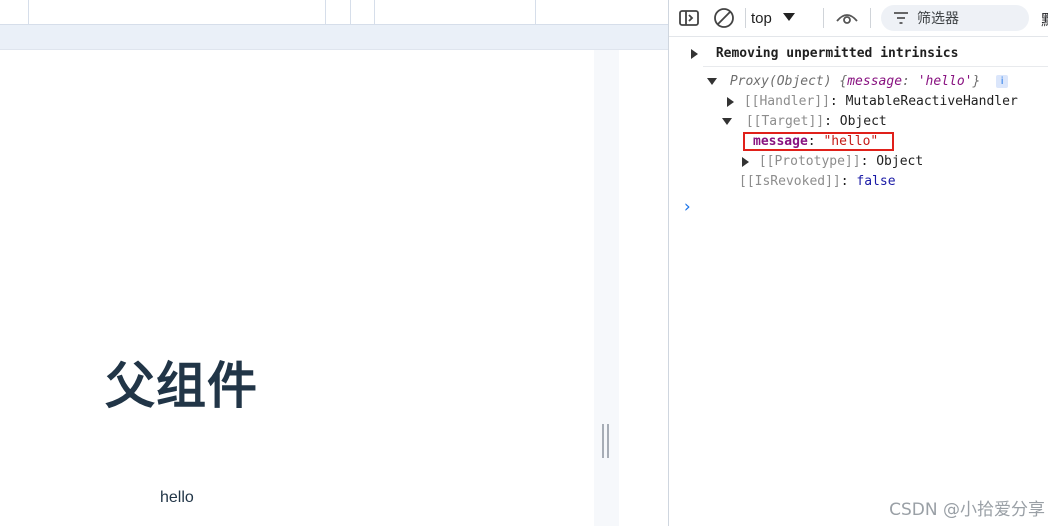 This screenshot has height=526, width=1048. I want to click on clear-console-icon, so click(724, 18).